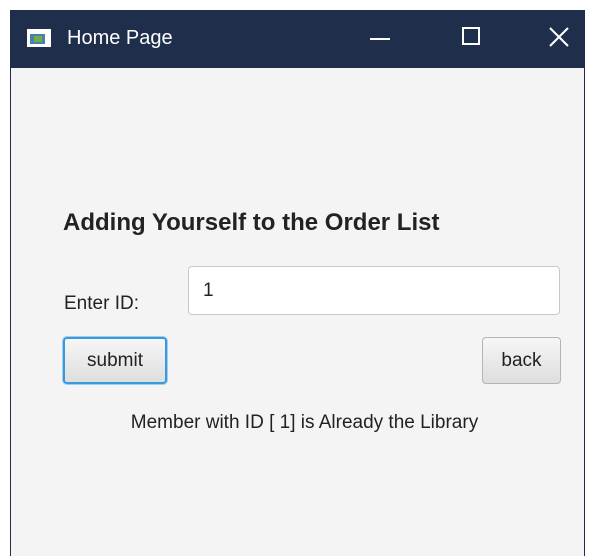  I want to click on id-label: Enter ID:, so click(101, 303).